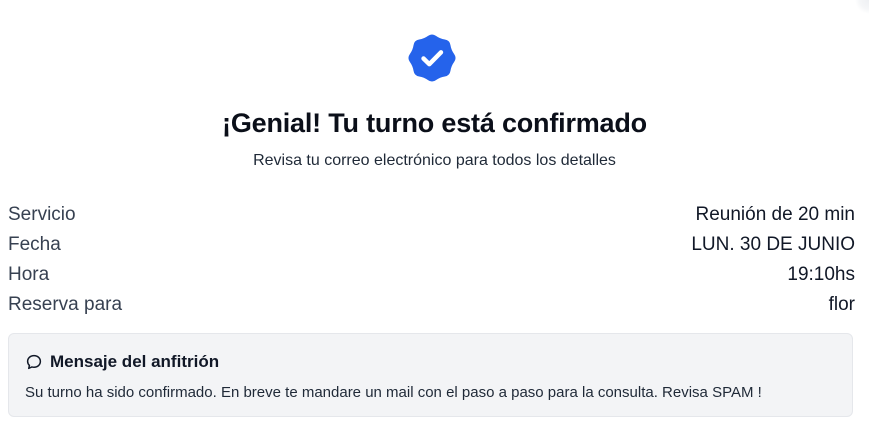 The height and width of the screenshot is (442, 869). I want to click on detail-row-reserva-para: Reserva para flor, so click(431, 305).